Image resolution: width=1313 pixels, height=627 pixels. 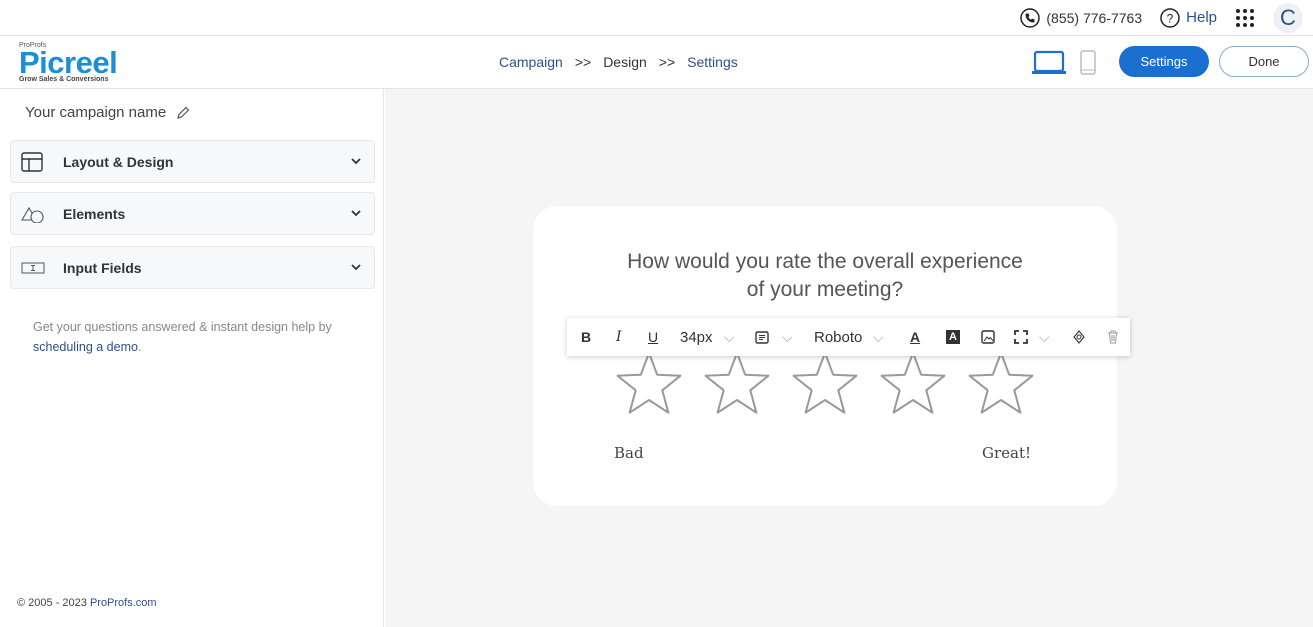 I want to click on phone-link: (855) 776-7763, so click(x=1081, y=17).